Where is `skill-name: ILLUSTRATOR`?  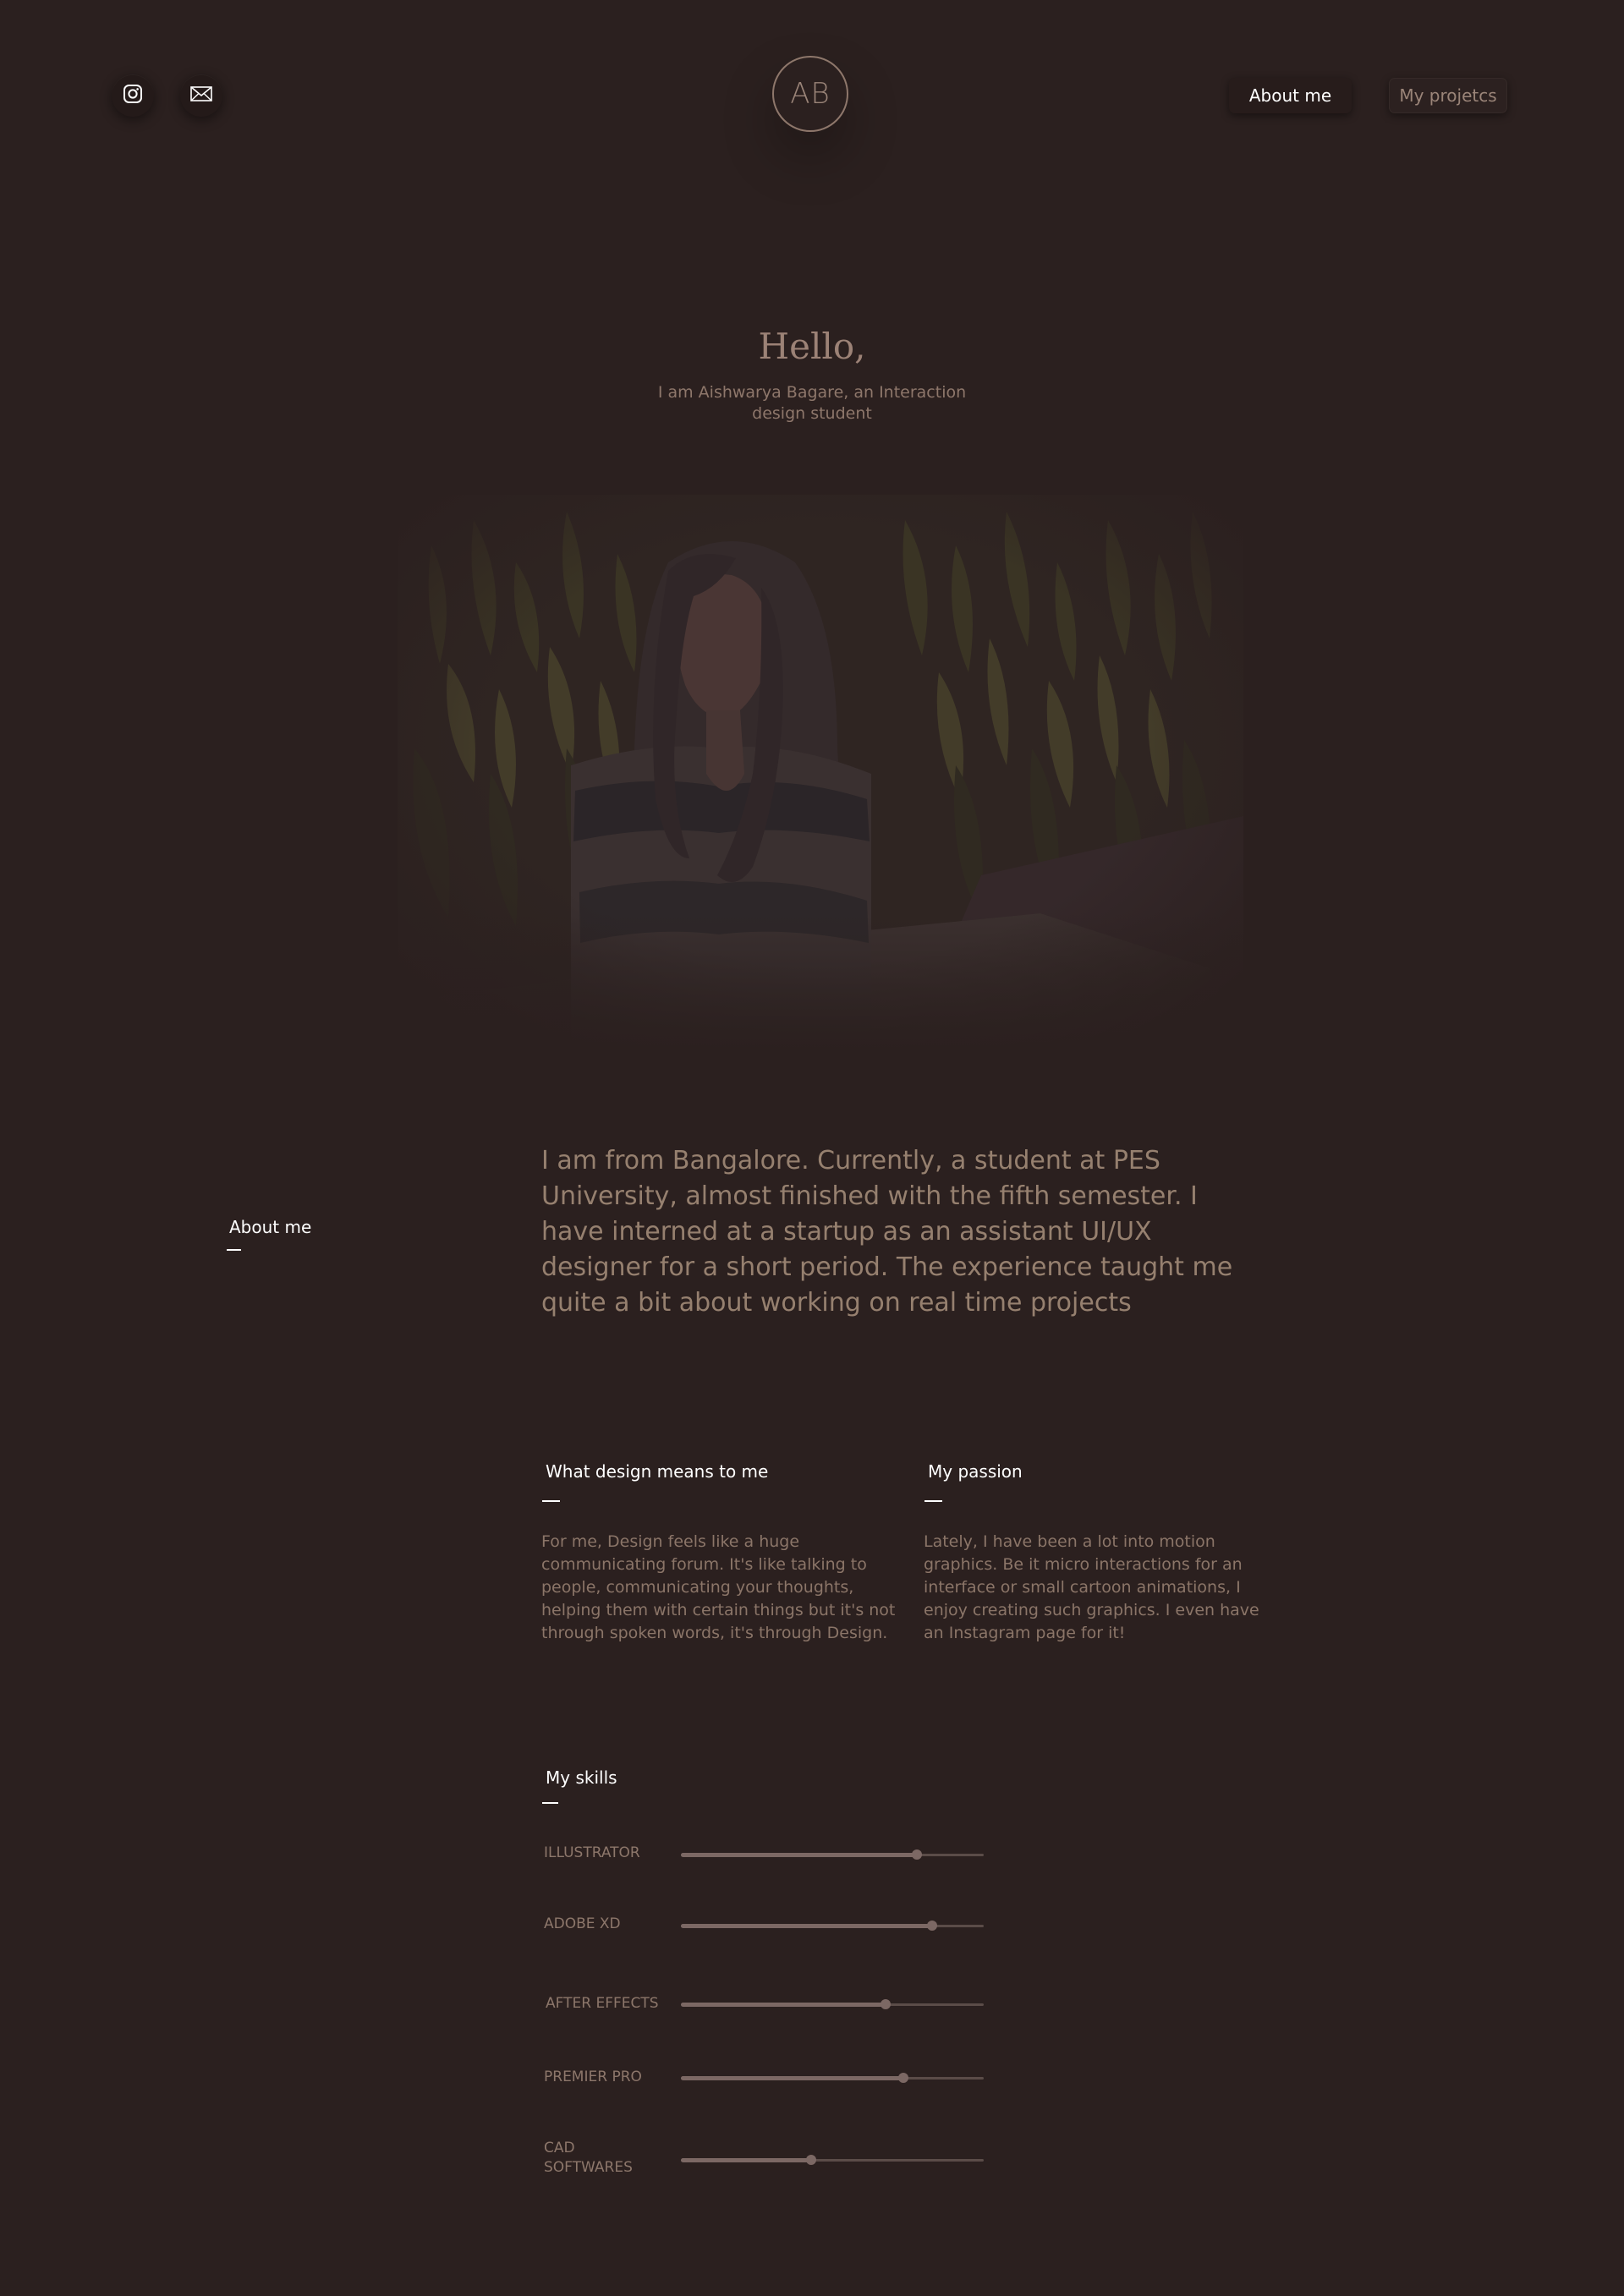 skill-name: ILLUSTRATOR is located at coordinates (592, 1852).